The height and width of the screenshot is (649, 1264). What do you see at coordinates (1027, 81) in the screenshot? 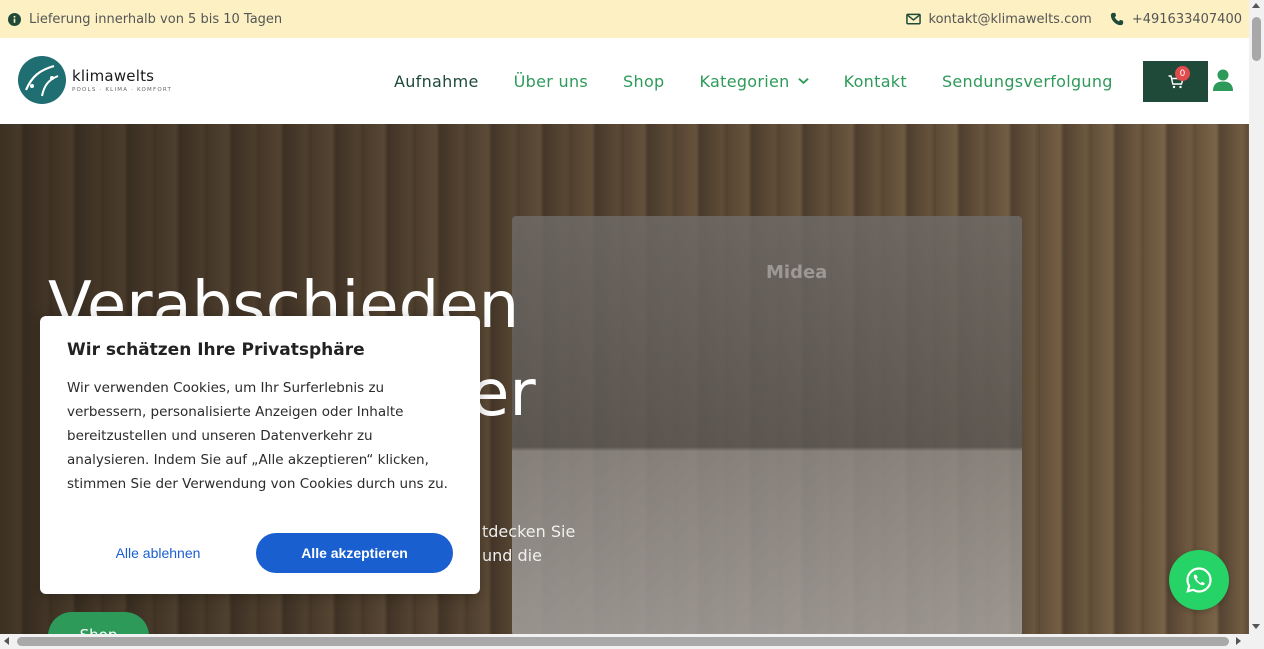
I see `nav-item-sendungsverfolgung: Sendungsverfolgung` at bounding box center [1027, 81].